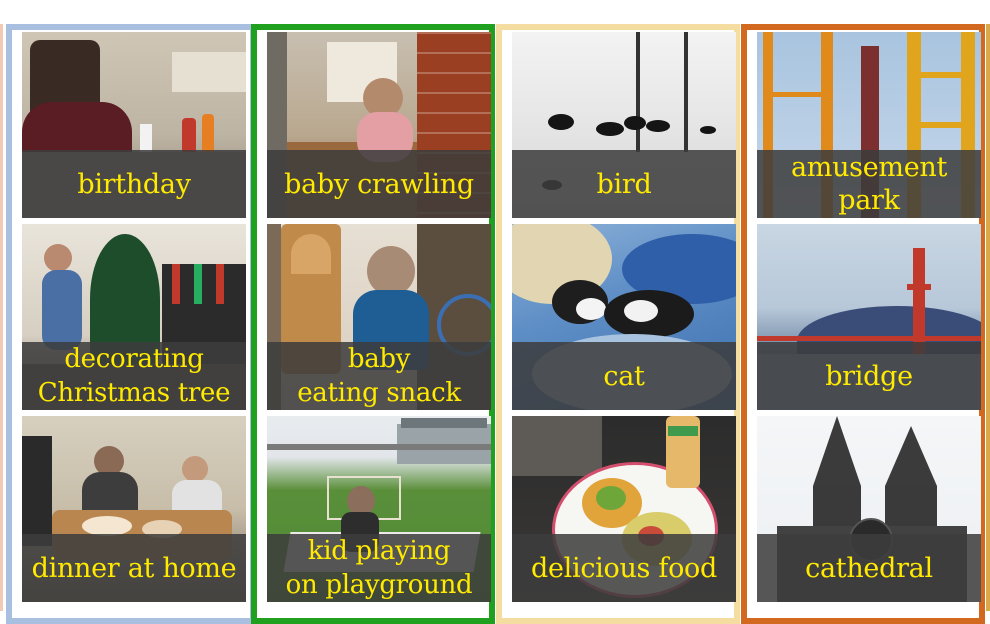 This screenshot has width=990, height=624. What do you see at coordinates (624, 125) in the screenshot?
I see `image-tile-bird: bird` at bounding box center [624, 125].